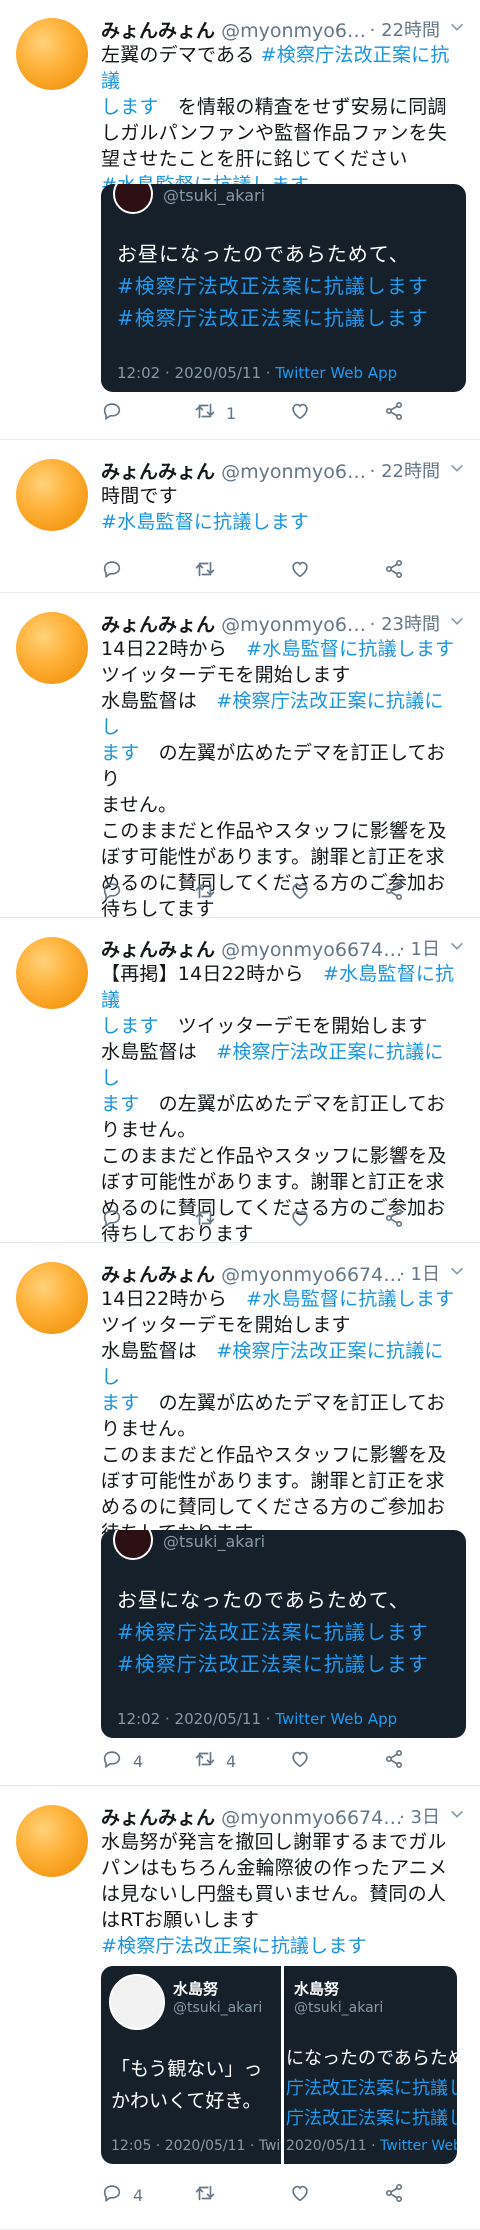  What do you see at coordinates (231, 1761) in the screenshot?
I see `retweet-count: 4` at bounding box center [231, 1761].